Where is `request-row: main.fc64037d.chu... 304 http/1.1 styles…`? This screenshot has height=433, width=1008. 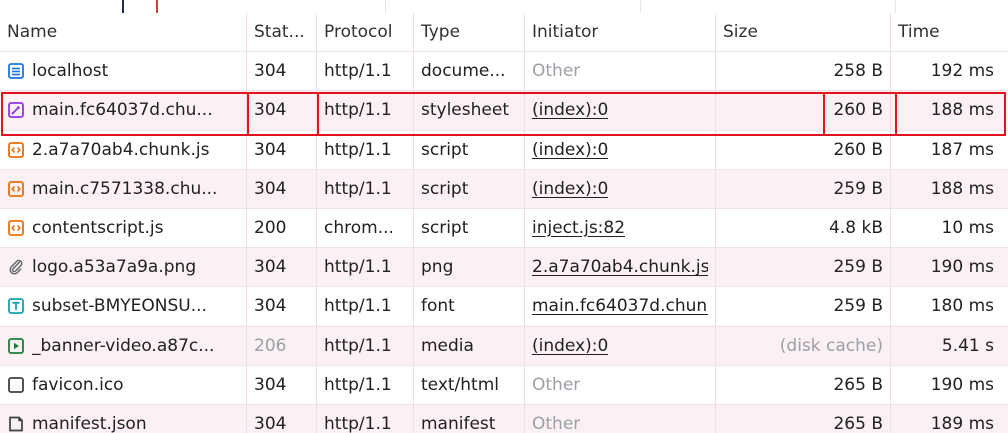 request-row: main.fc64037d.chu... 304 http/1.1 styles… is located at coordinates (504, 111).